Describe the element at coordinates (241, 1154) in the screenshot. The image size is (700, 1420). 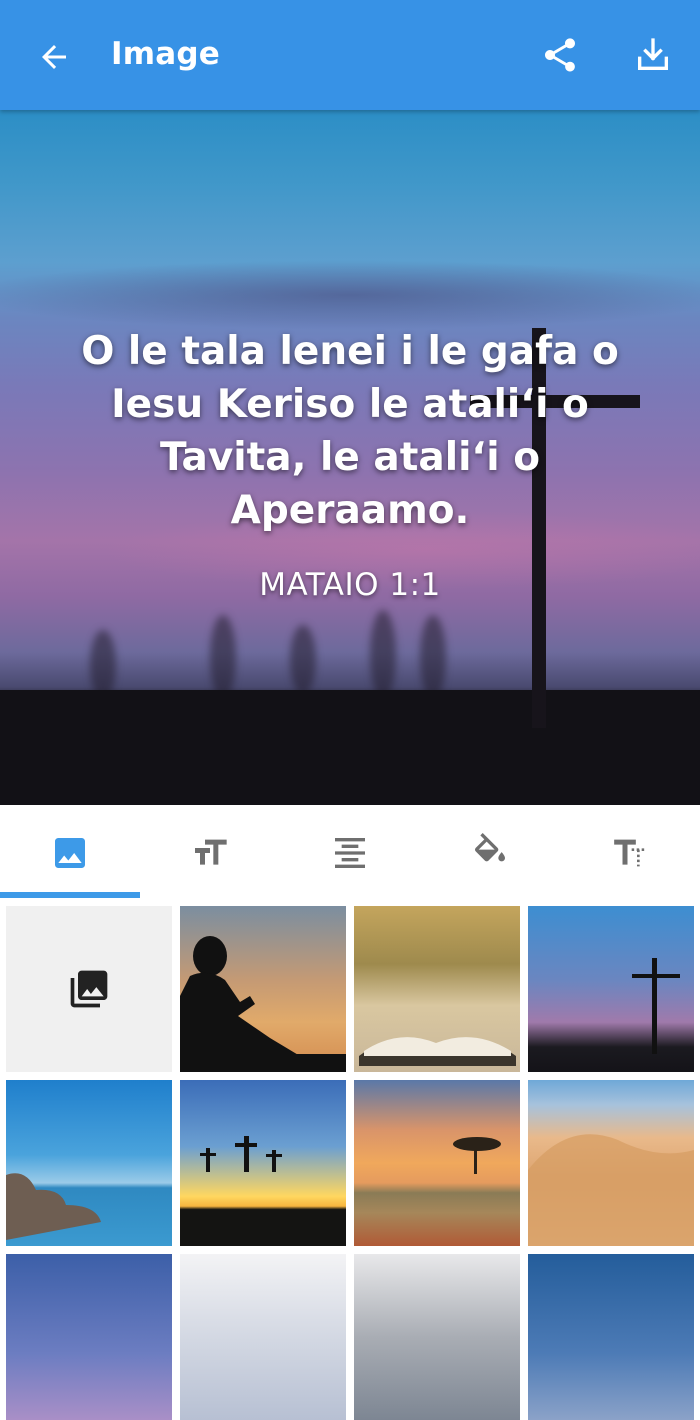
I see `three-crosses-shape` at that location.